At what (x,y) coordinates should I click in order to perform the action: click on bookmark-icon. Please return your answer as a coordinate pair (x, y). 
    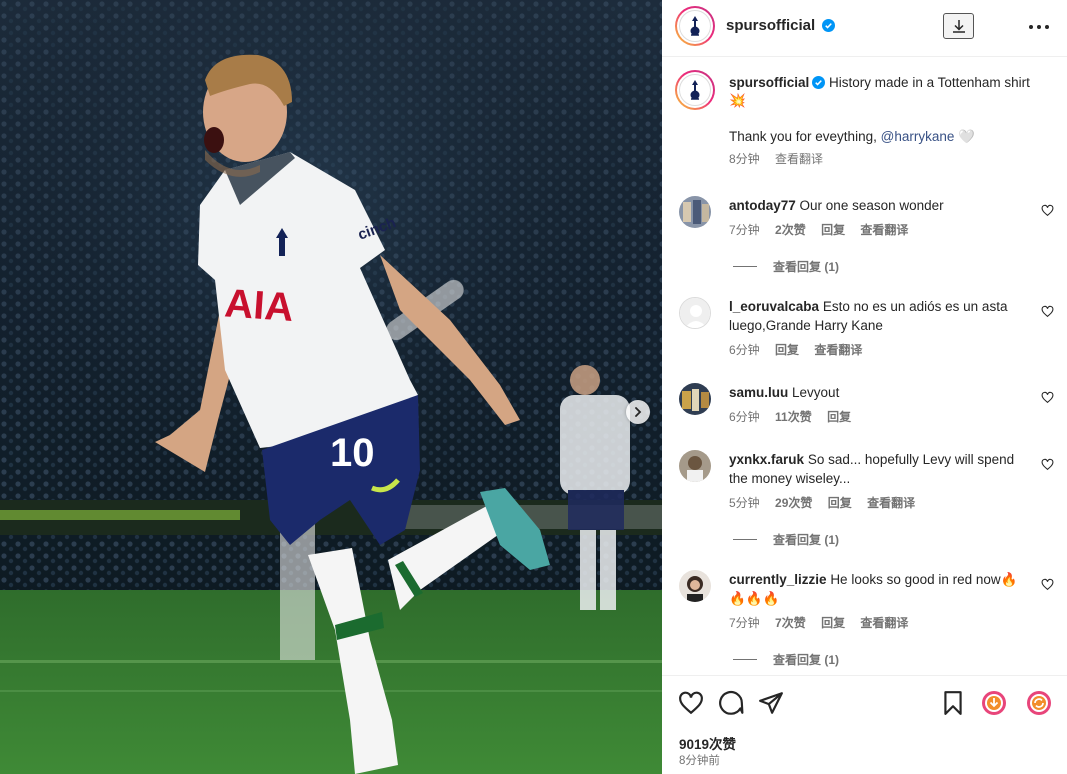
    Looking at the image, I should click on (953, 703).